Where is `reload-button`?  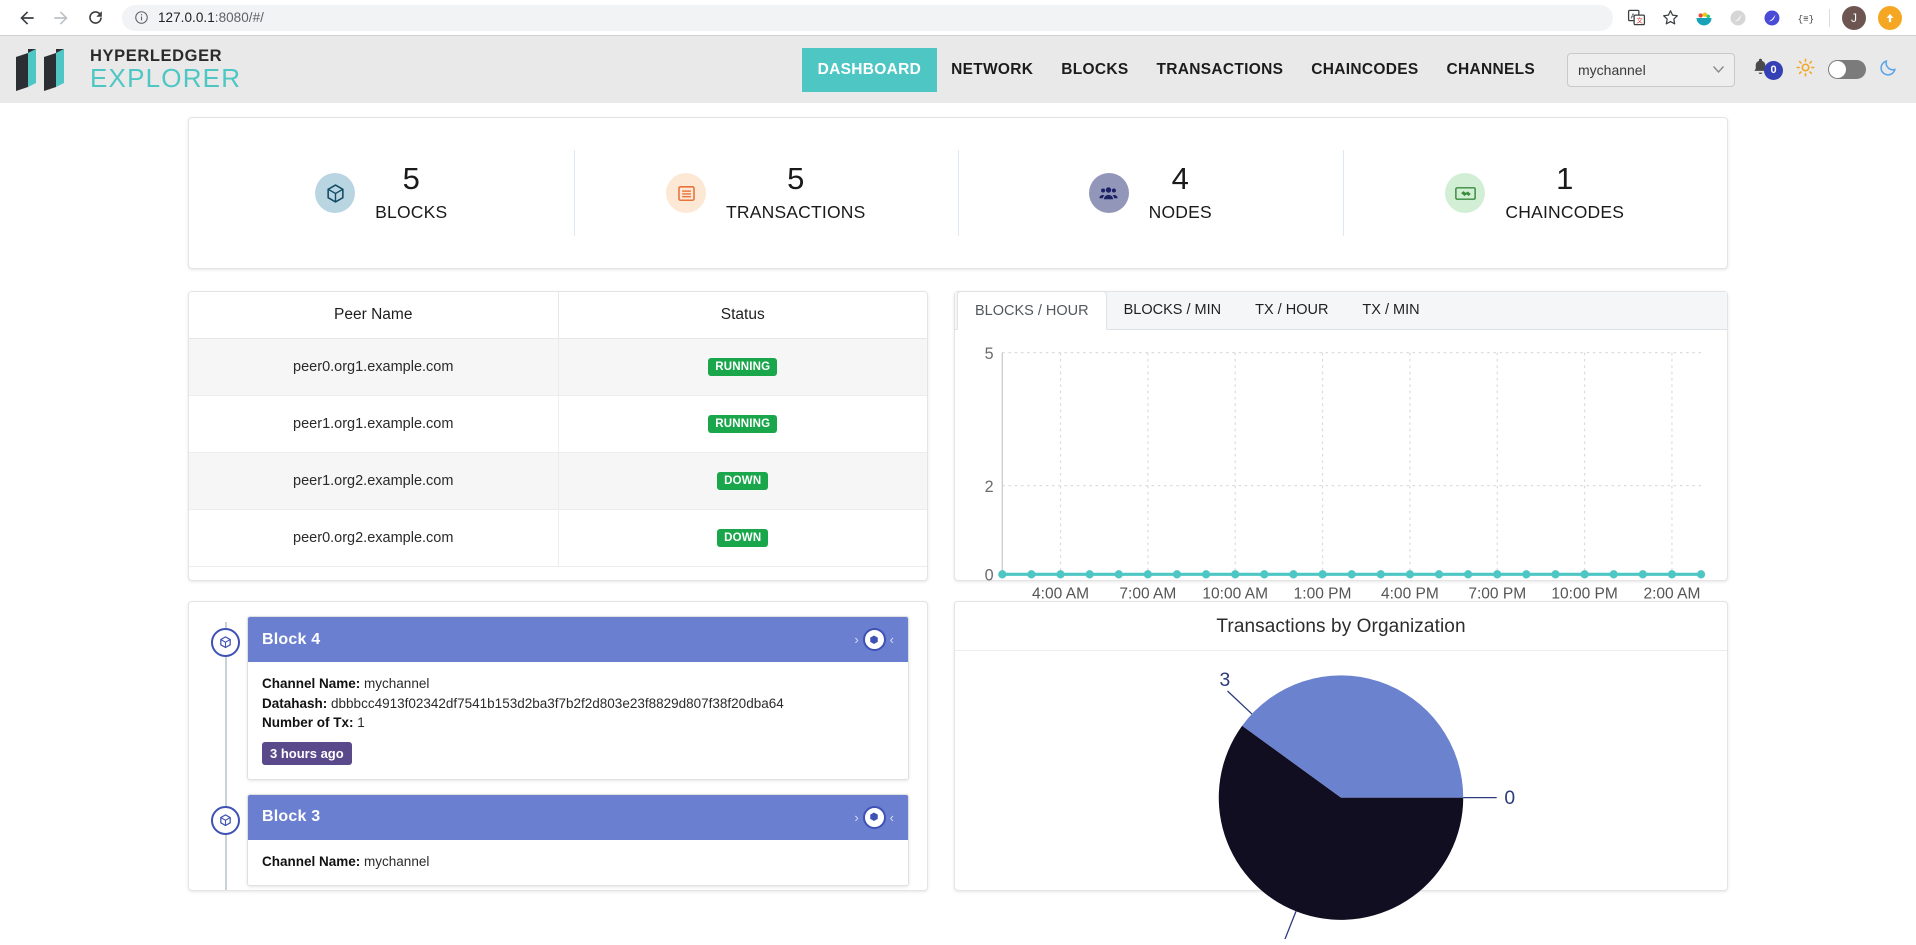
reload-button is located at coordinates (95, 18).